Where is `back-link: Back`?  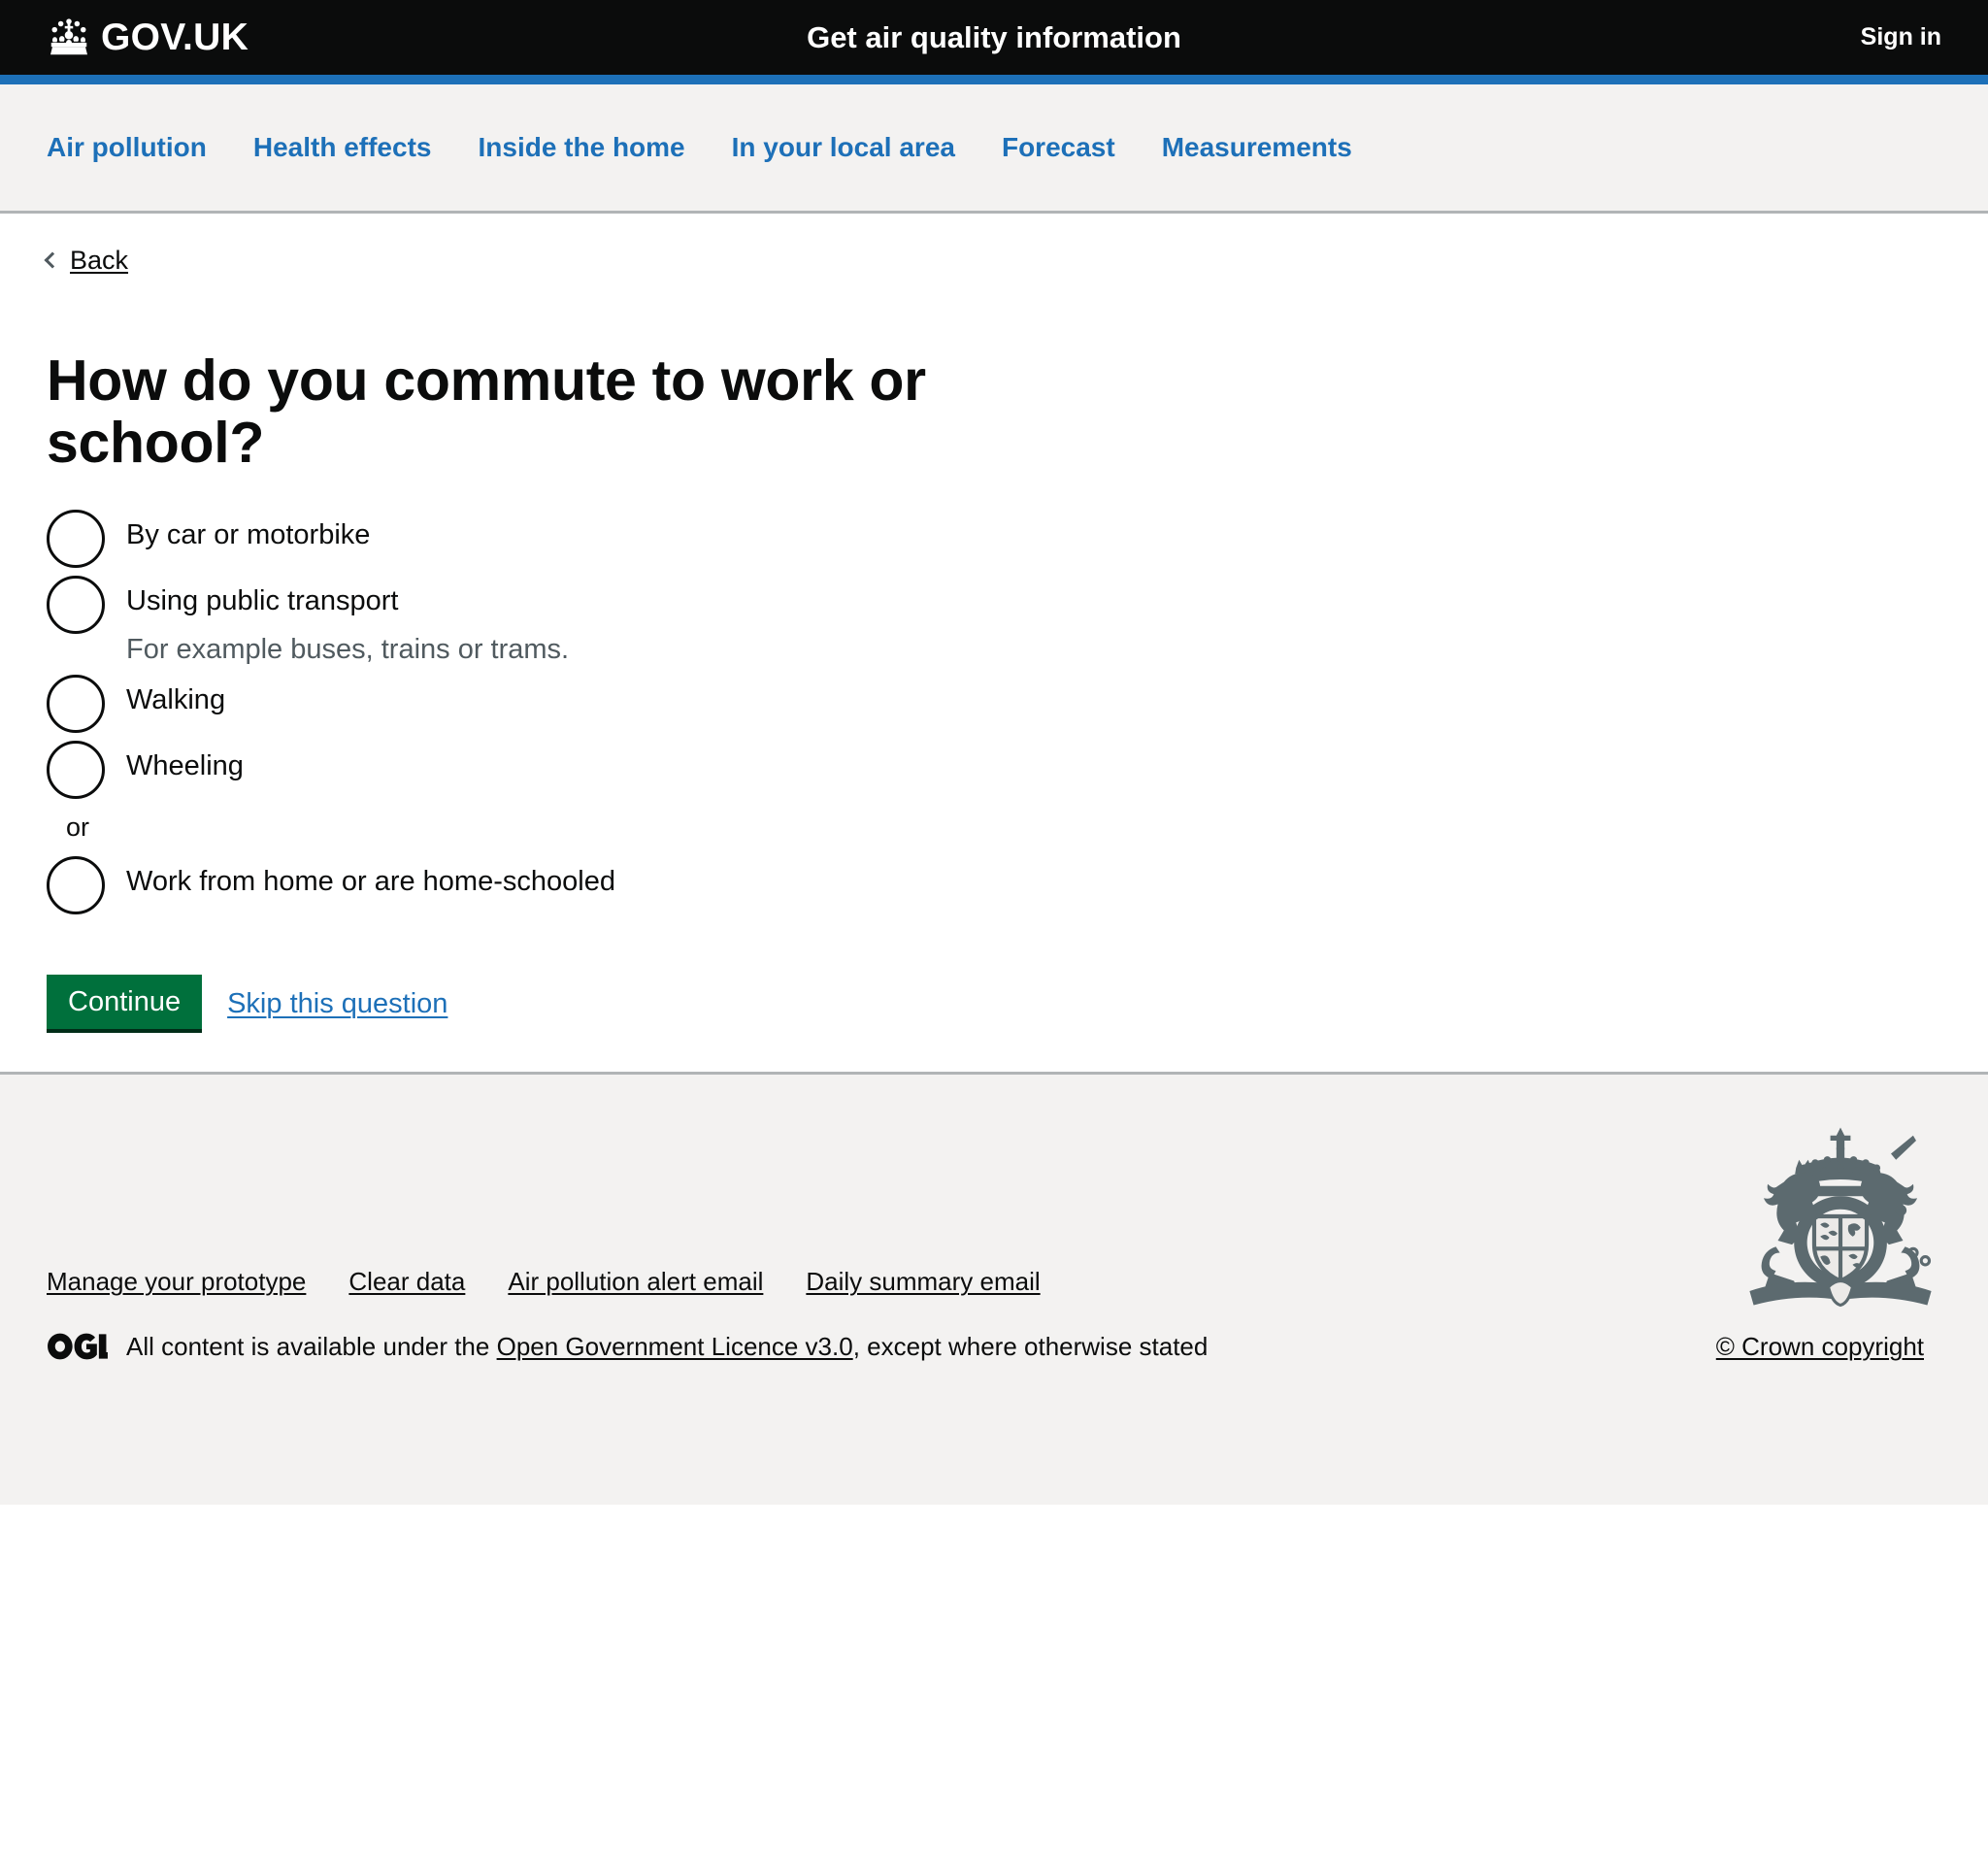
back-link: Back is located at coordinates (86, 261).